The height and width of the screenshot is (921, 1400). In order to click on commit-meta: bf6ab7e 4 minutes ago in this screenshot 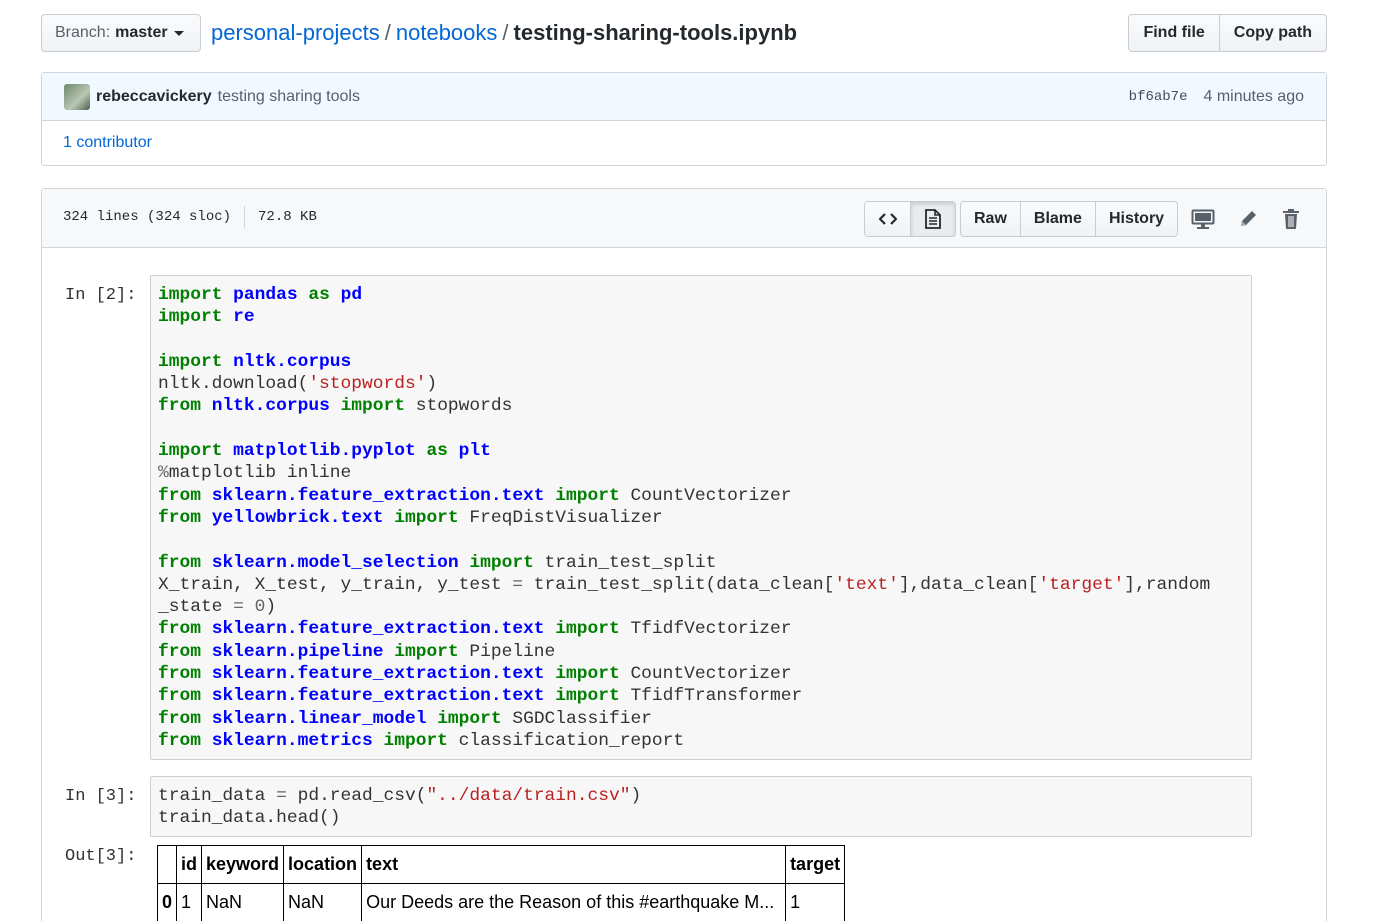, I will do `click(1216, 97)`.